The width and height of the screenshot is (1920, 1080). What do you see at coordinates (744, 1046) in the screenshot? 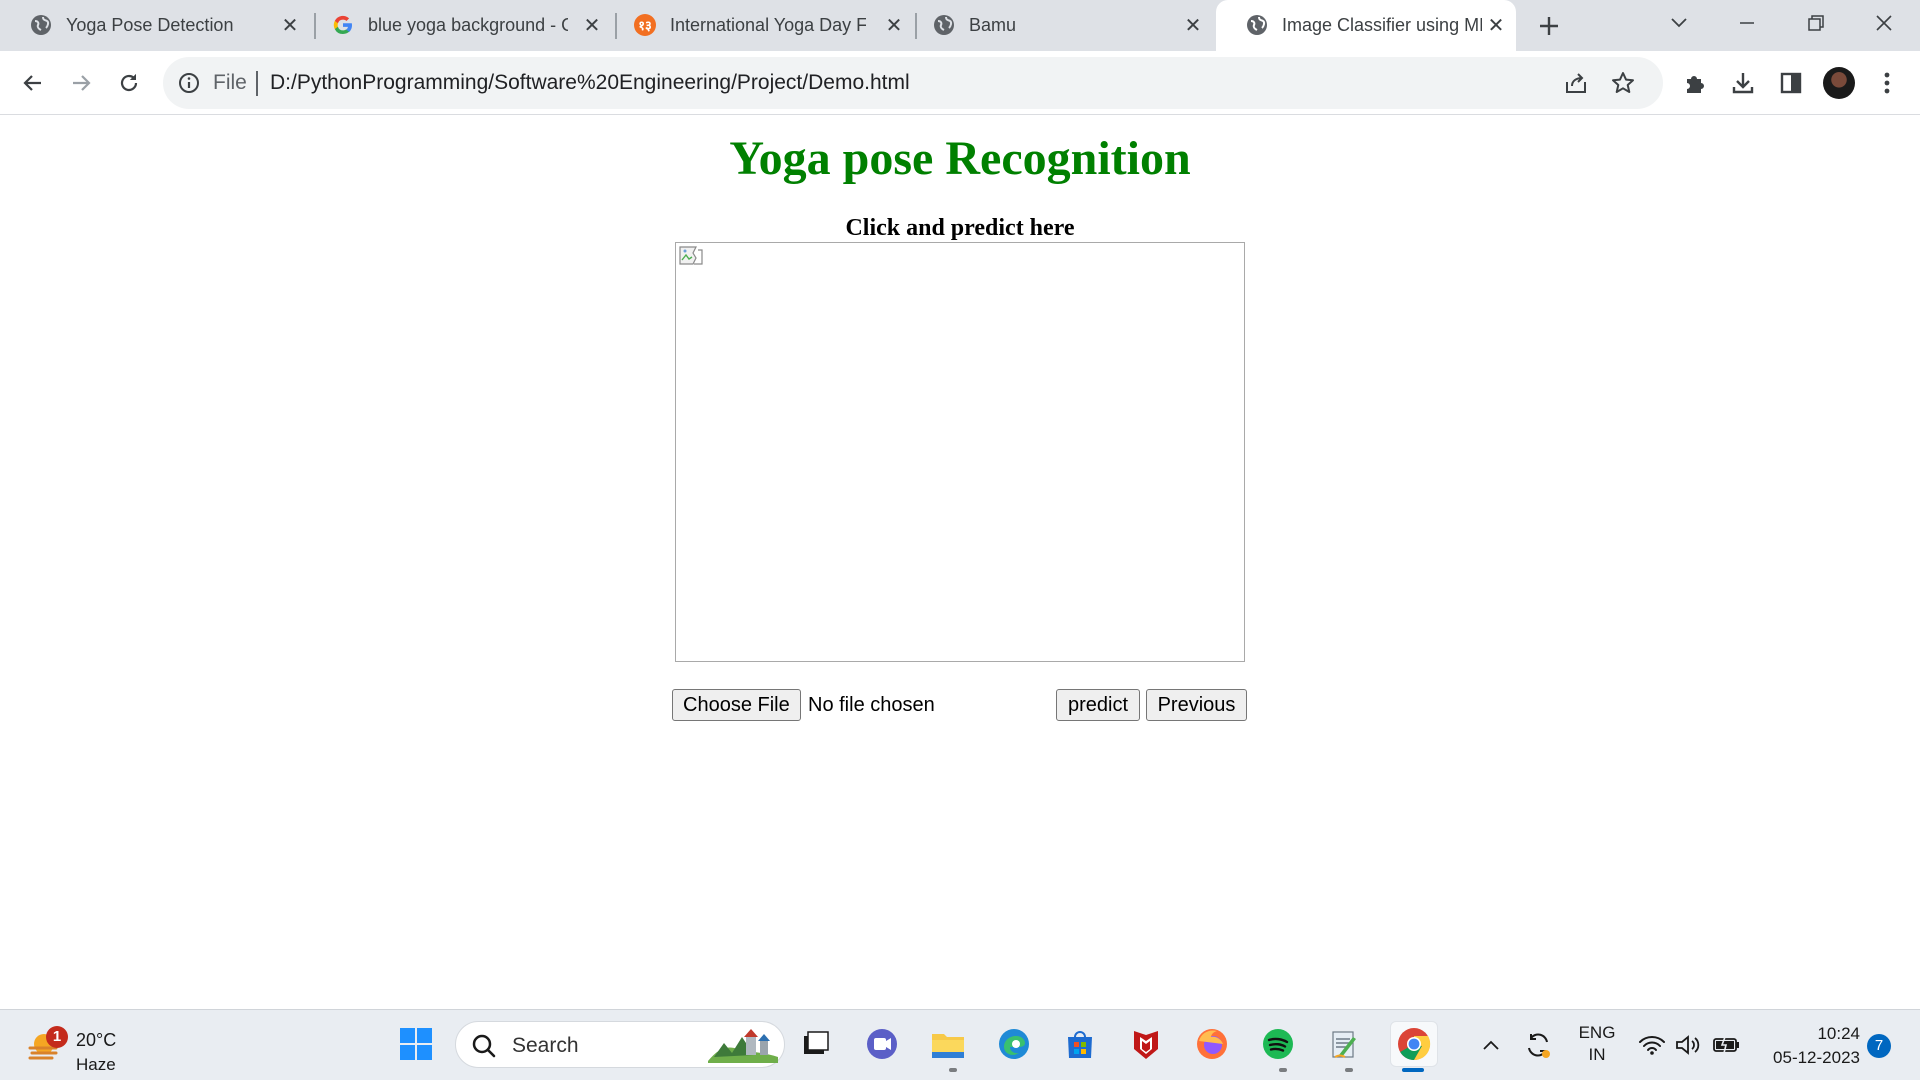
I see `search-highlight-illustration` at bounding box center [744, 1046].